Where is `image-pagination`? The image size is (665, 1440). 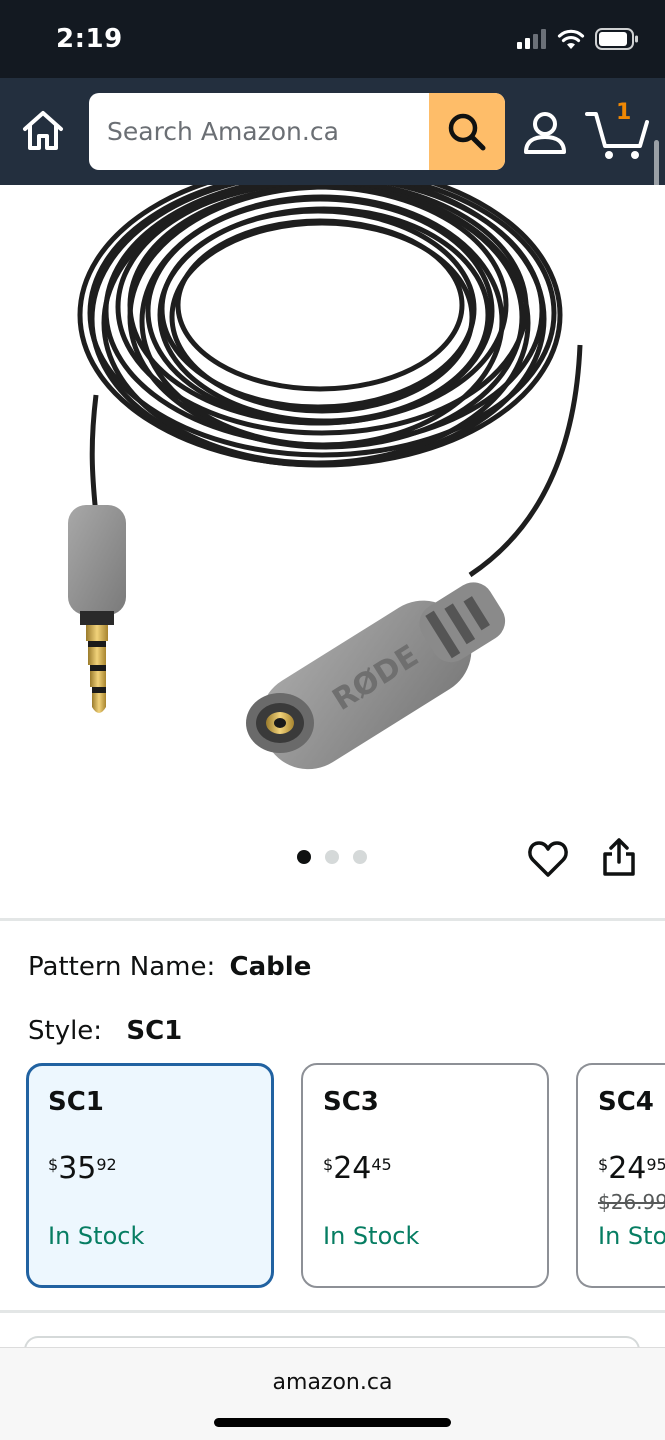
image-pagination is located at coordinates (332, 857).